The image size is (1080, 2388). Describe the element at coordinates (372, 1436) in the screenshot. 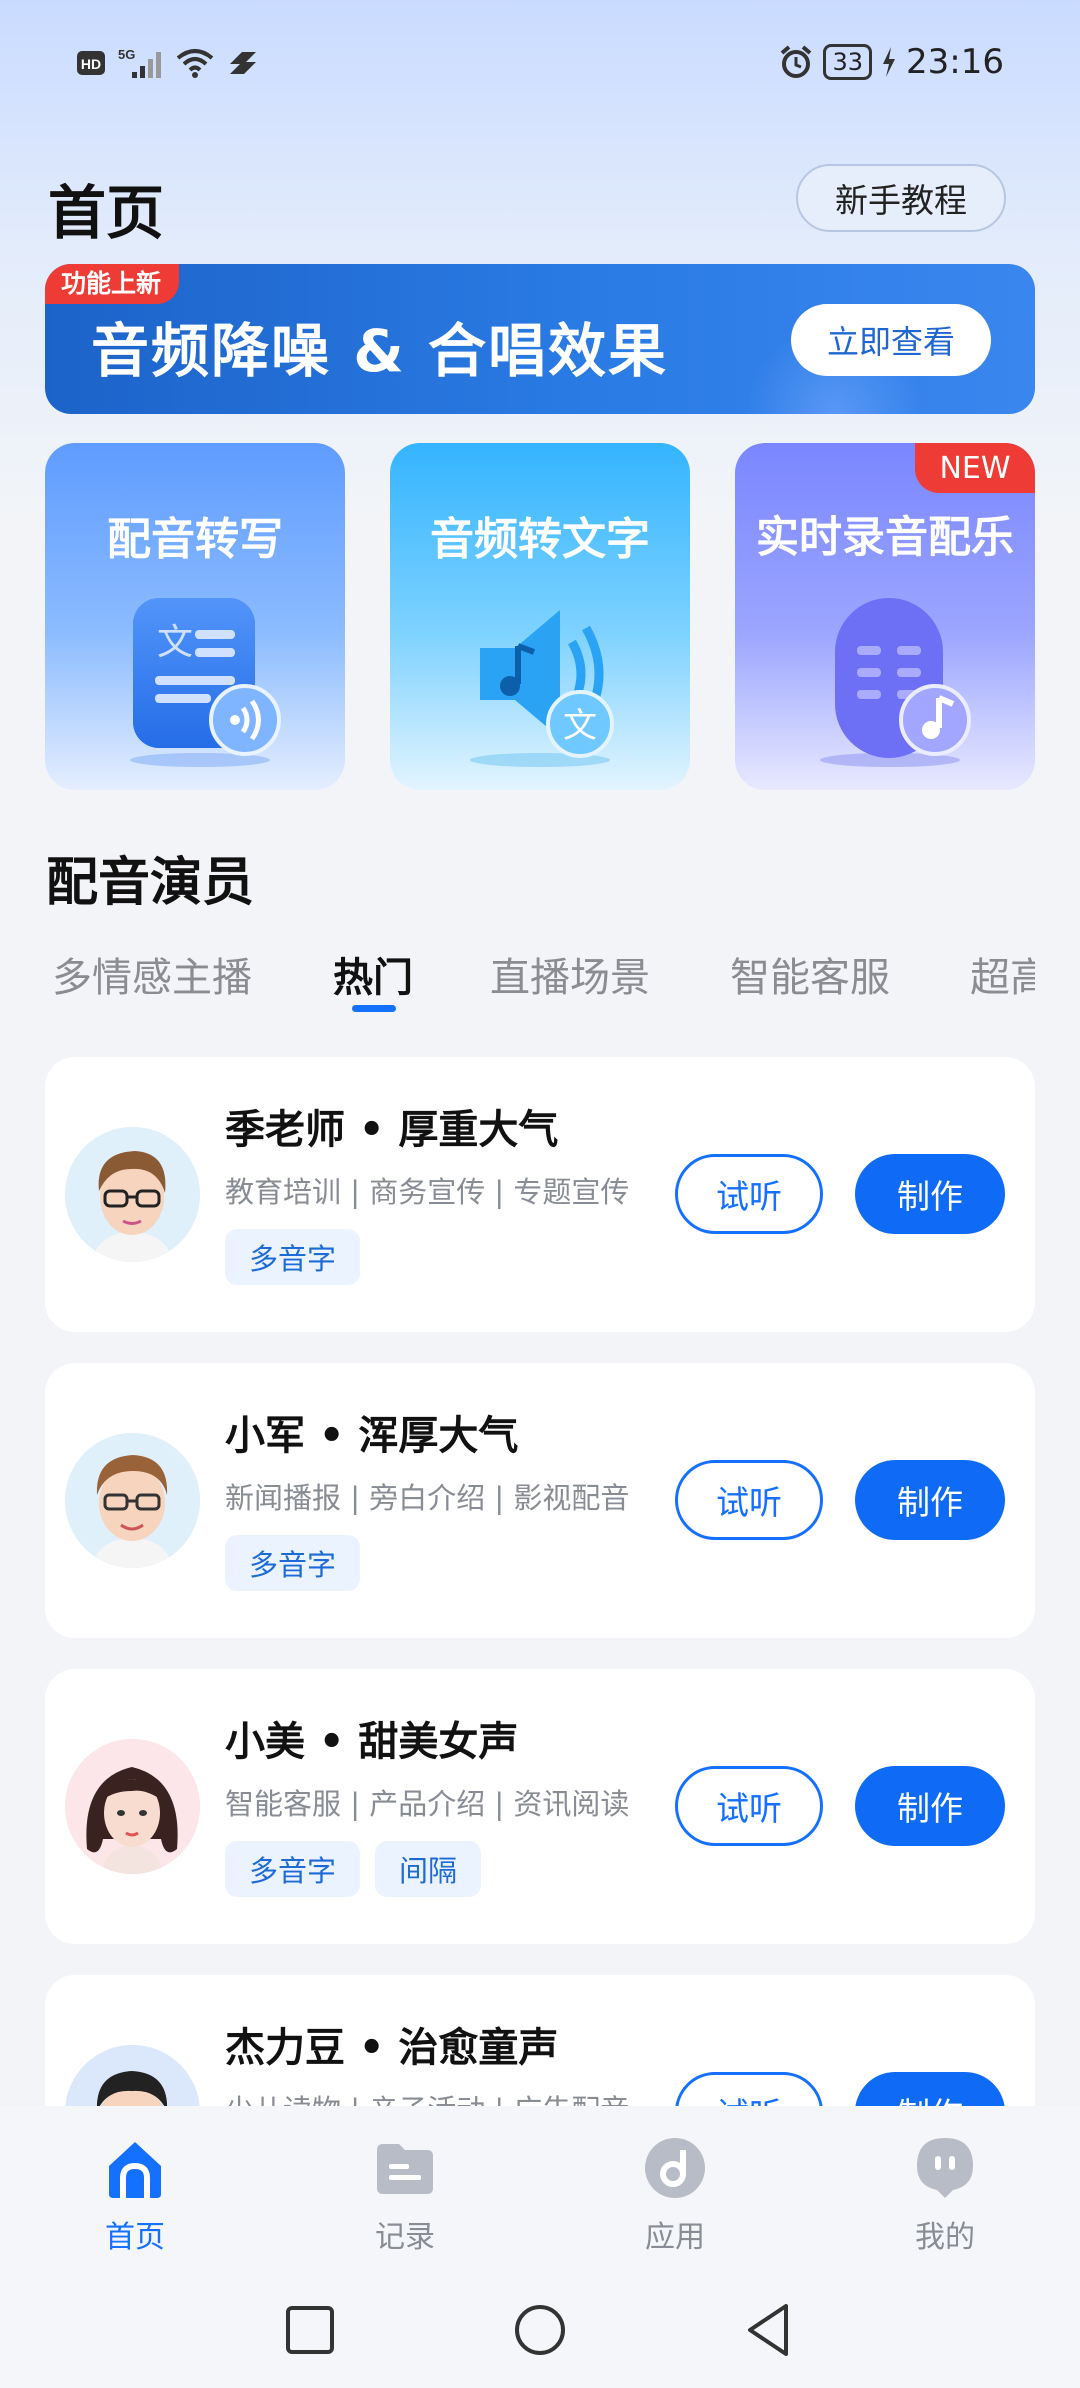

I see `actor-name: 小军 • 浑厚大气` at that location.